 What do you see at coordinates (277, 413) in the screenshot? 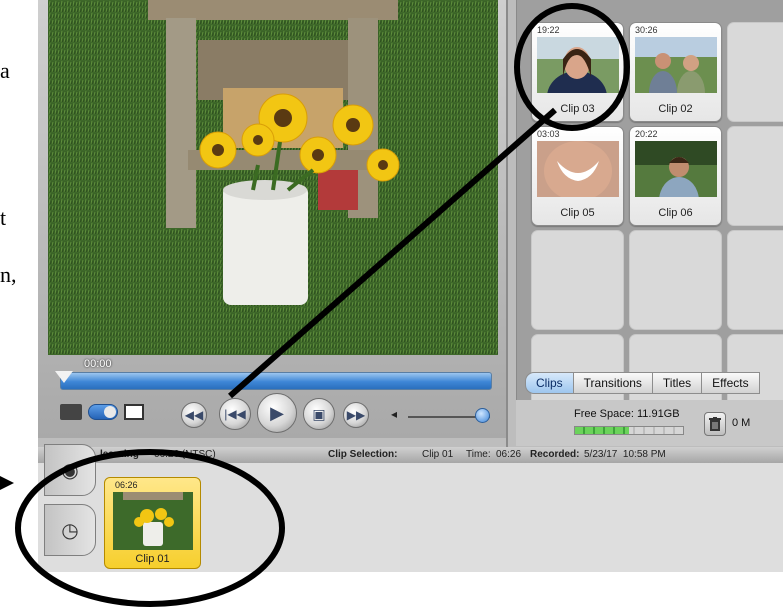
I see `play-icon: ▶` at bounding box center [277, 413].